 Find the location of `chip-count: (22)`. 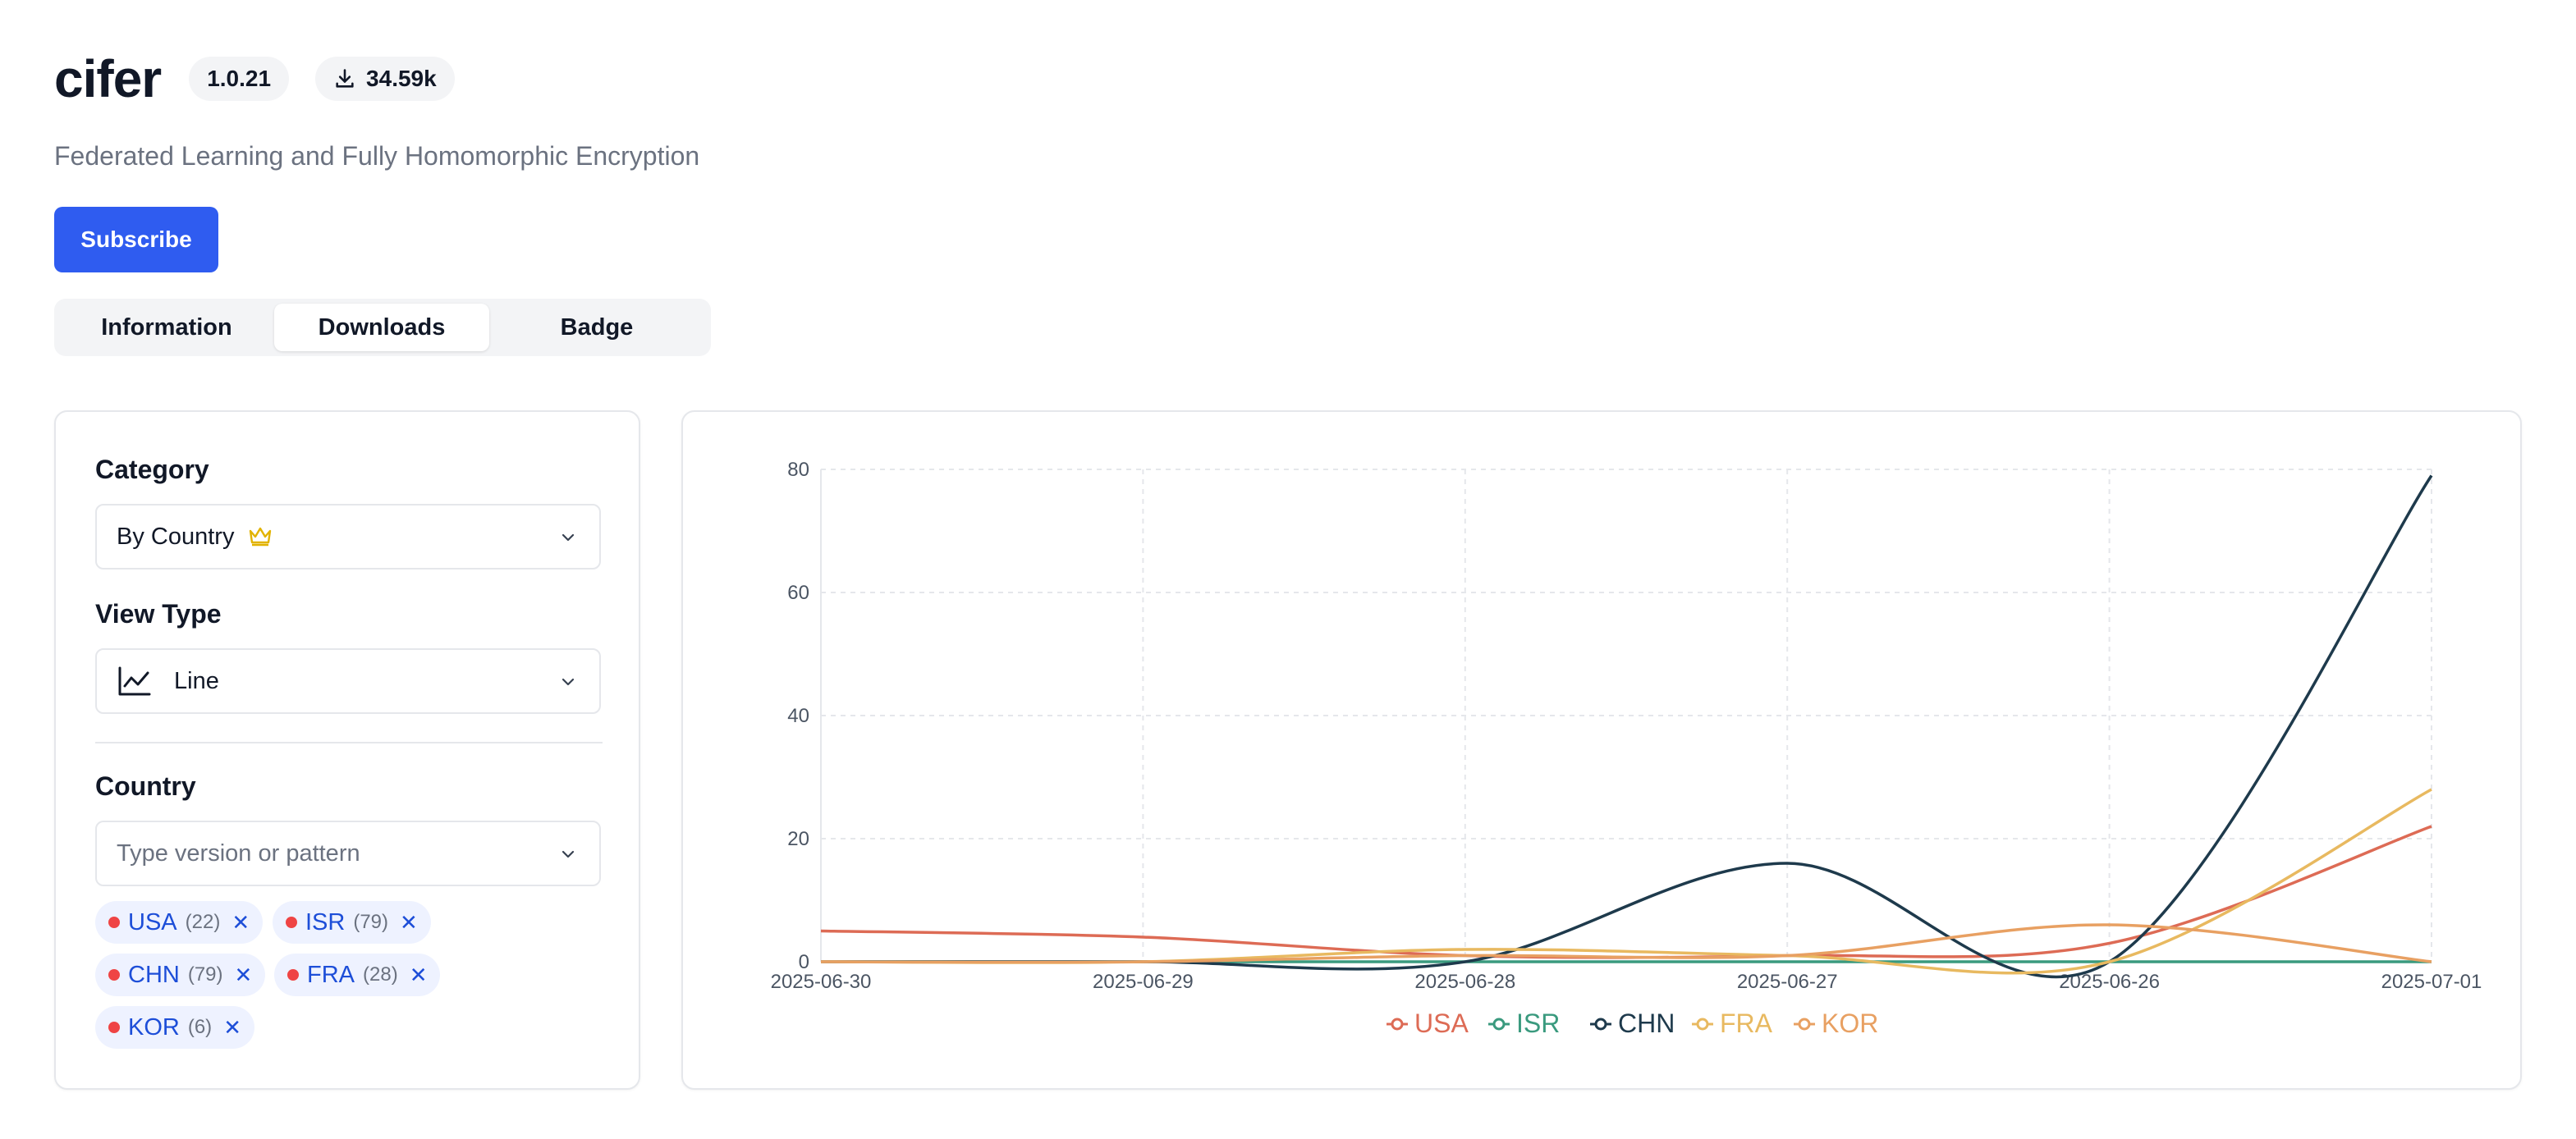

chip-count: (22) is located at coordinates (203, 922).